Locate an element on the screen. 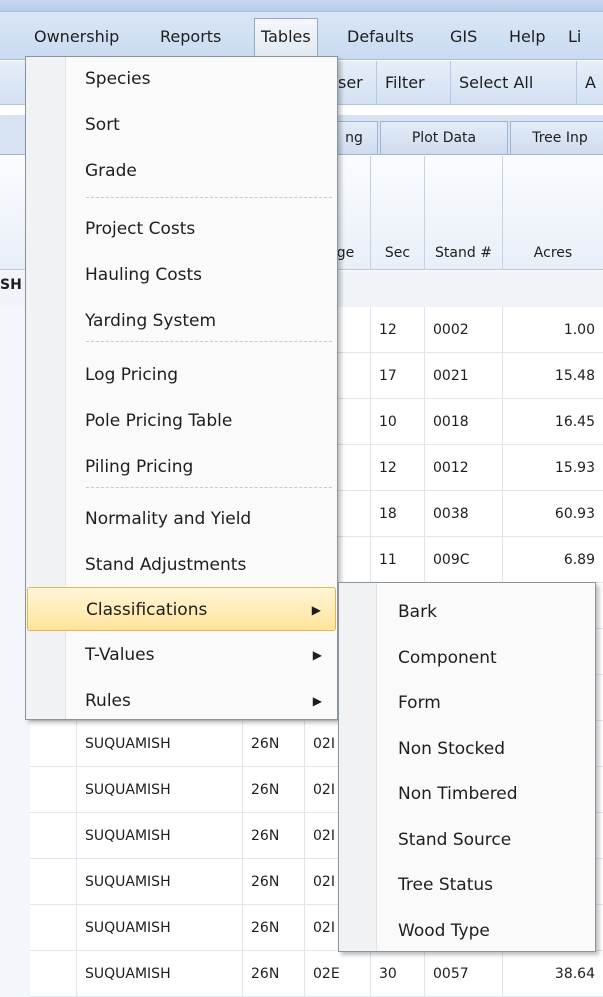 The image size is (603, 997). menu-item-piling-pricing: Piling Pricing is located at coordinates (181, 467).